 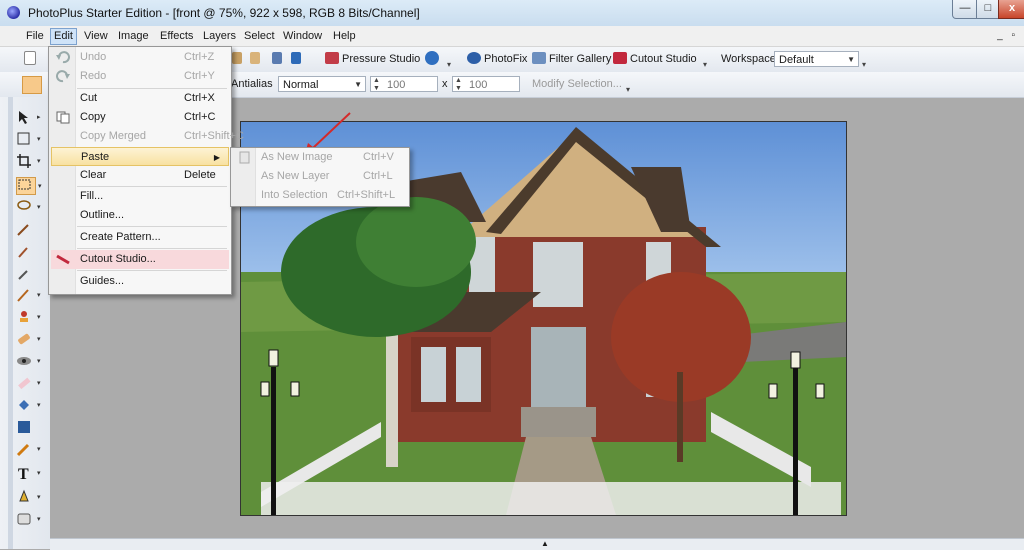 What do you see at coordinates (244, 157) in the screenshot?
I see `paste-icon` at bounding box center [244, 157].